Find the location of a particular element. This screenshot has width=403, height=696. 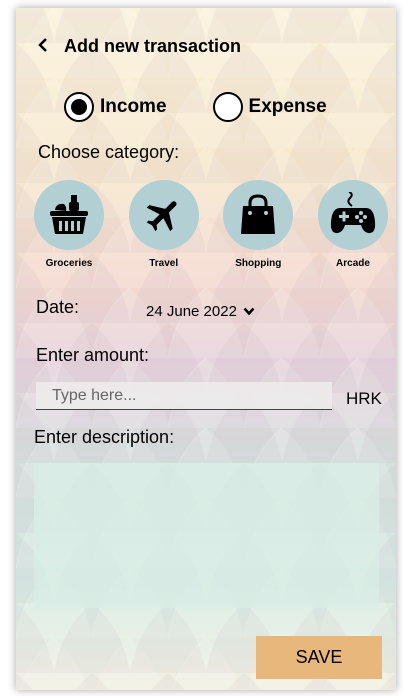

expense-label: Expense is located at coordinates (287, 106).